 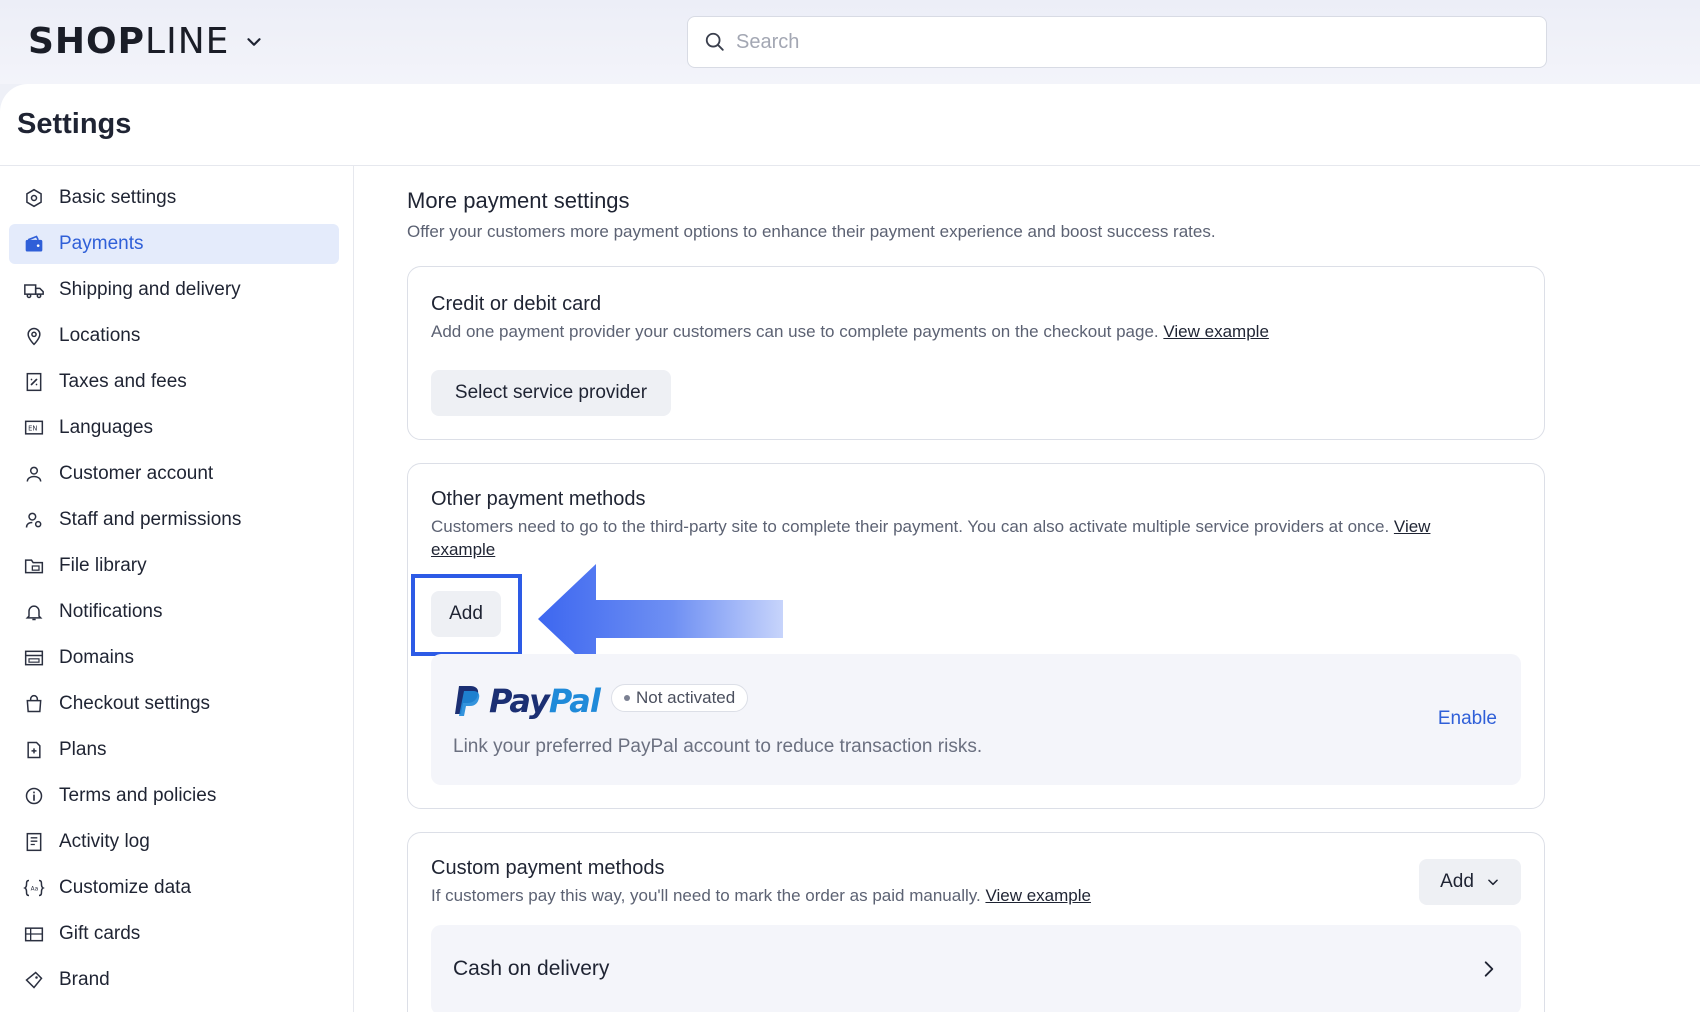 I want to click on svg-text: Aa, so click(x=35, y=890).